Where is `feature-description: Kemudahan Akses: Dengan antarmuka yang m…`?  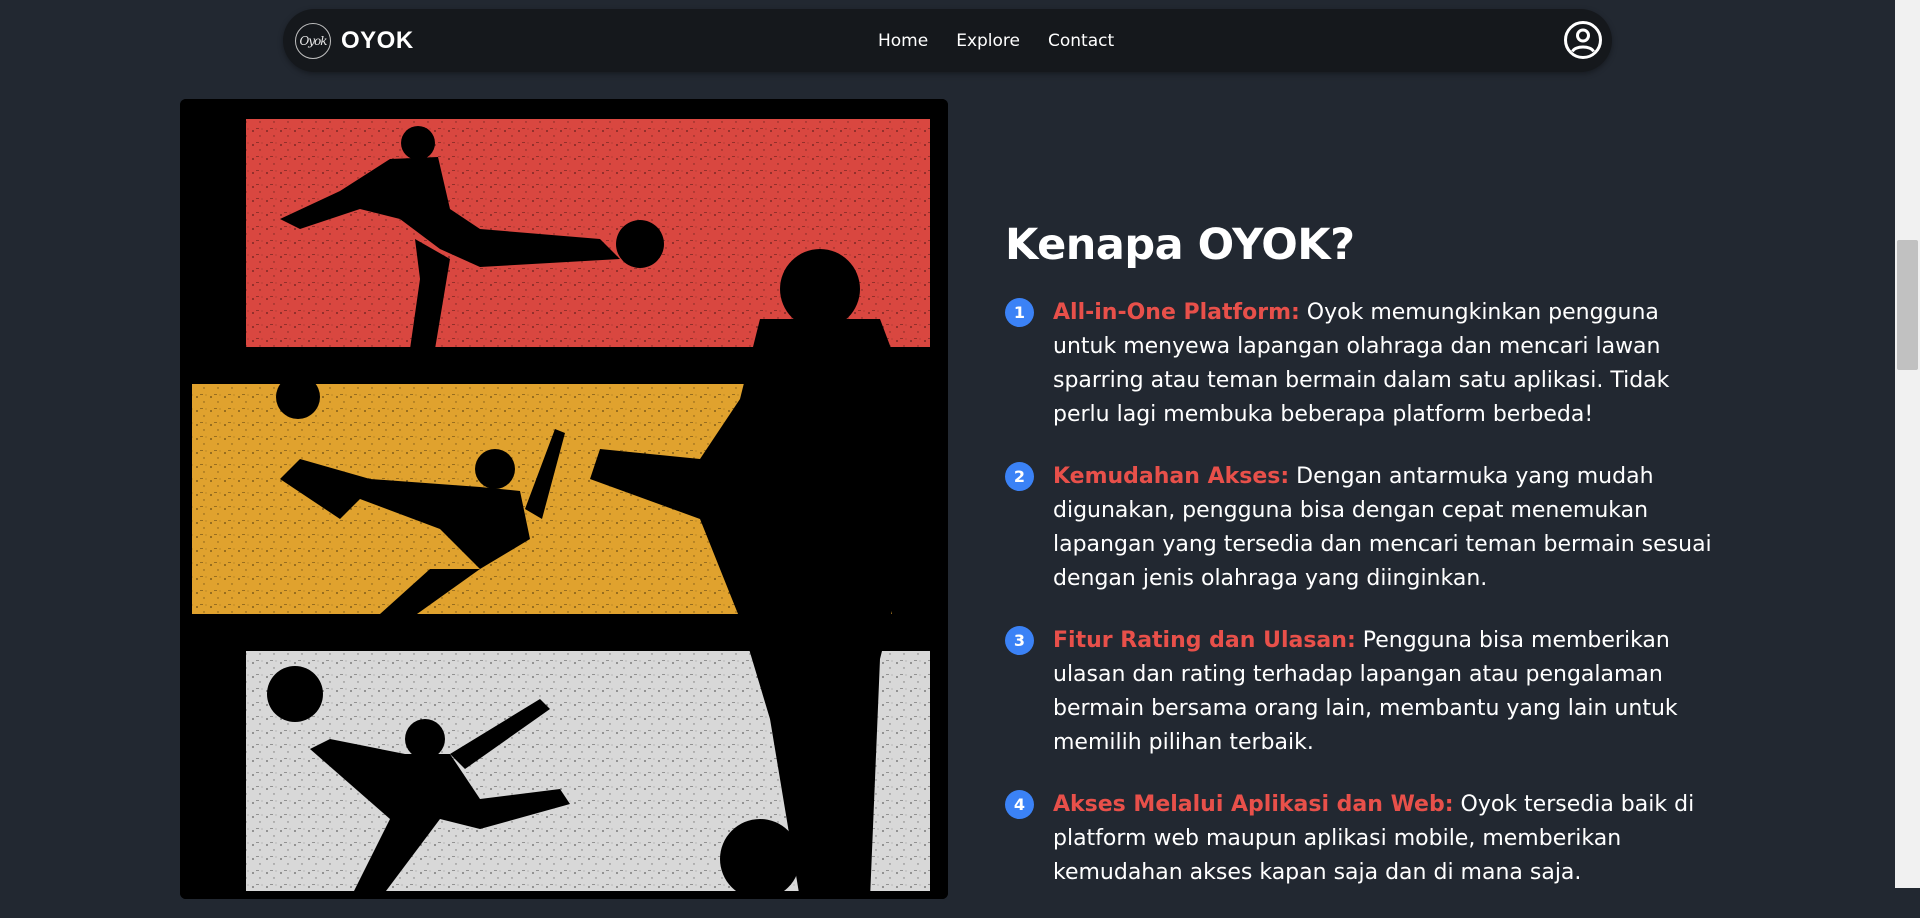 feature-description: Kemudahan Akses: Dengan antarmuka yang m… is located at coordinates (1389, 528).